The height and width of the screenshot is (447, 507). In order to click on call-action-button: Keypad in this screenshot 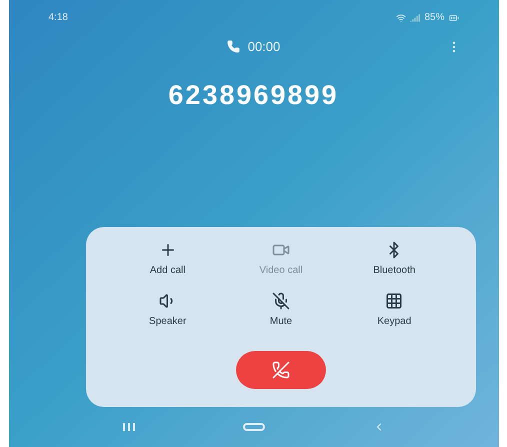, I will do `click(394, 310)`.